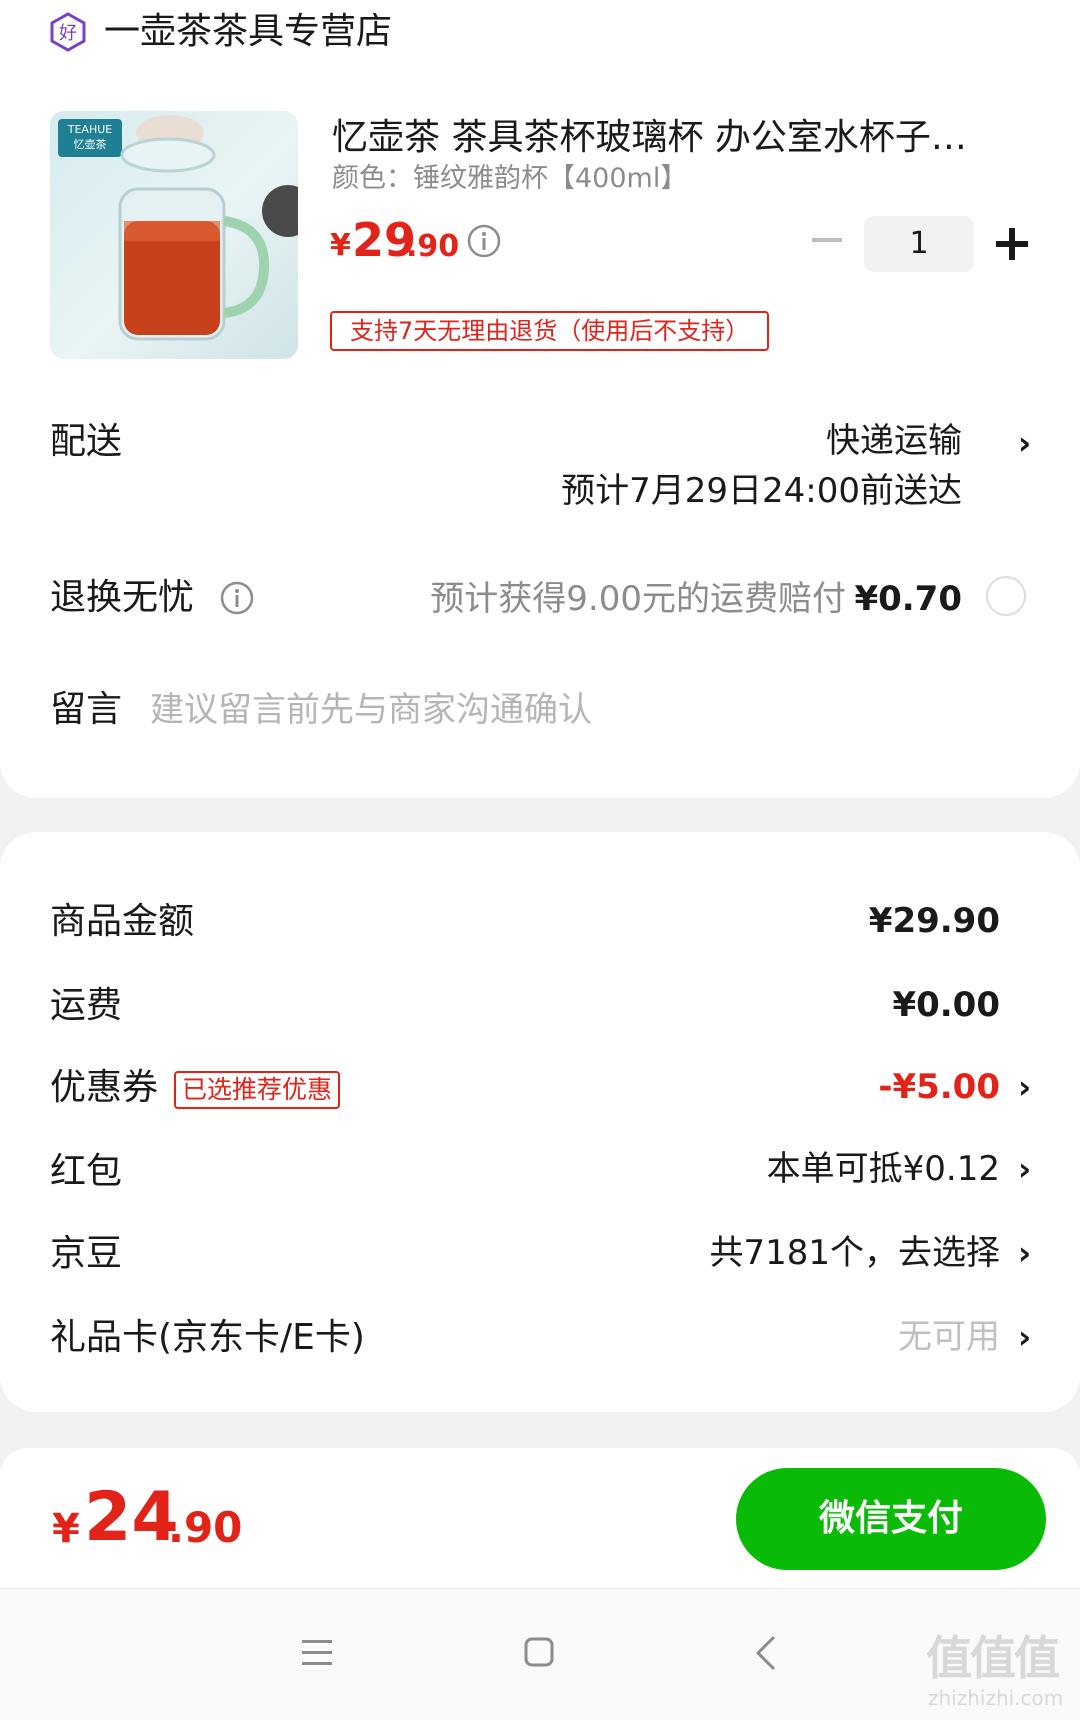  Describe the element at coordinates (205, 1527) in the screenshot. I see `total-decimal: .90` at that location.